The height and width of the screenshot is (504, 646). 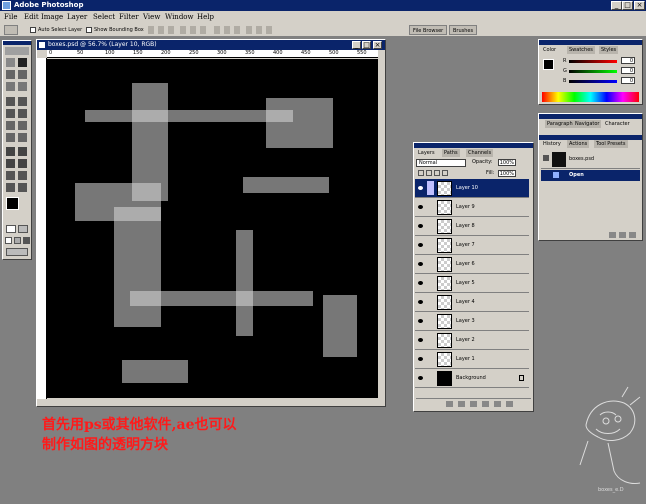 What do you see at coordinates (472, 207) in the screenshot?
I see `layer-row-layer-9: Layer 9` at bounding box center [472, 207].